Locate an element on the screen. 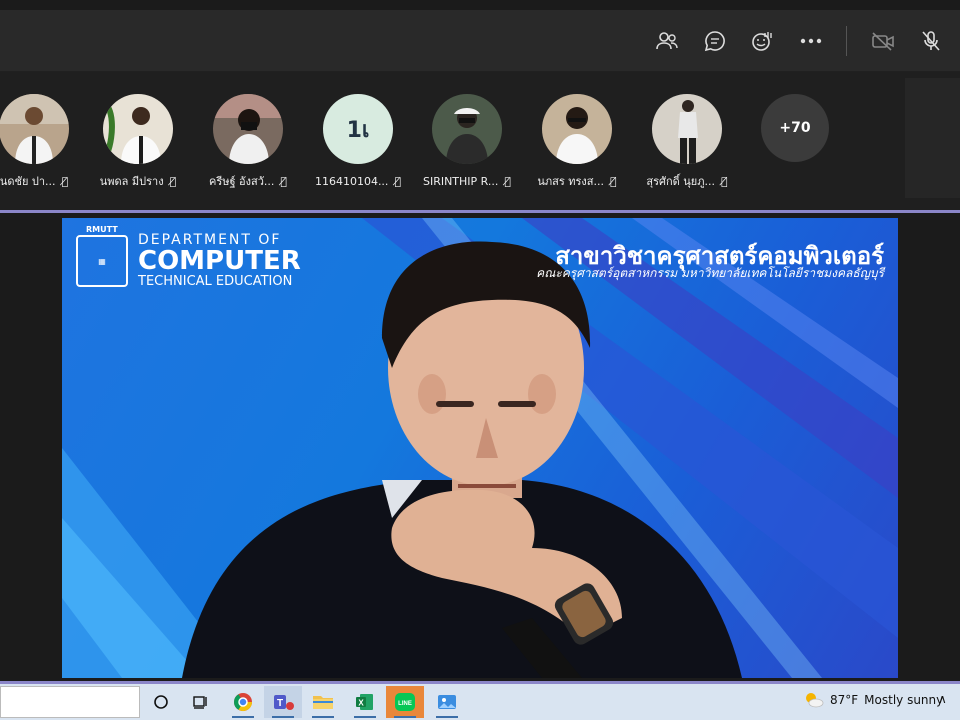  taskbar-excel: X is located at coordinates (365, 702).